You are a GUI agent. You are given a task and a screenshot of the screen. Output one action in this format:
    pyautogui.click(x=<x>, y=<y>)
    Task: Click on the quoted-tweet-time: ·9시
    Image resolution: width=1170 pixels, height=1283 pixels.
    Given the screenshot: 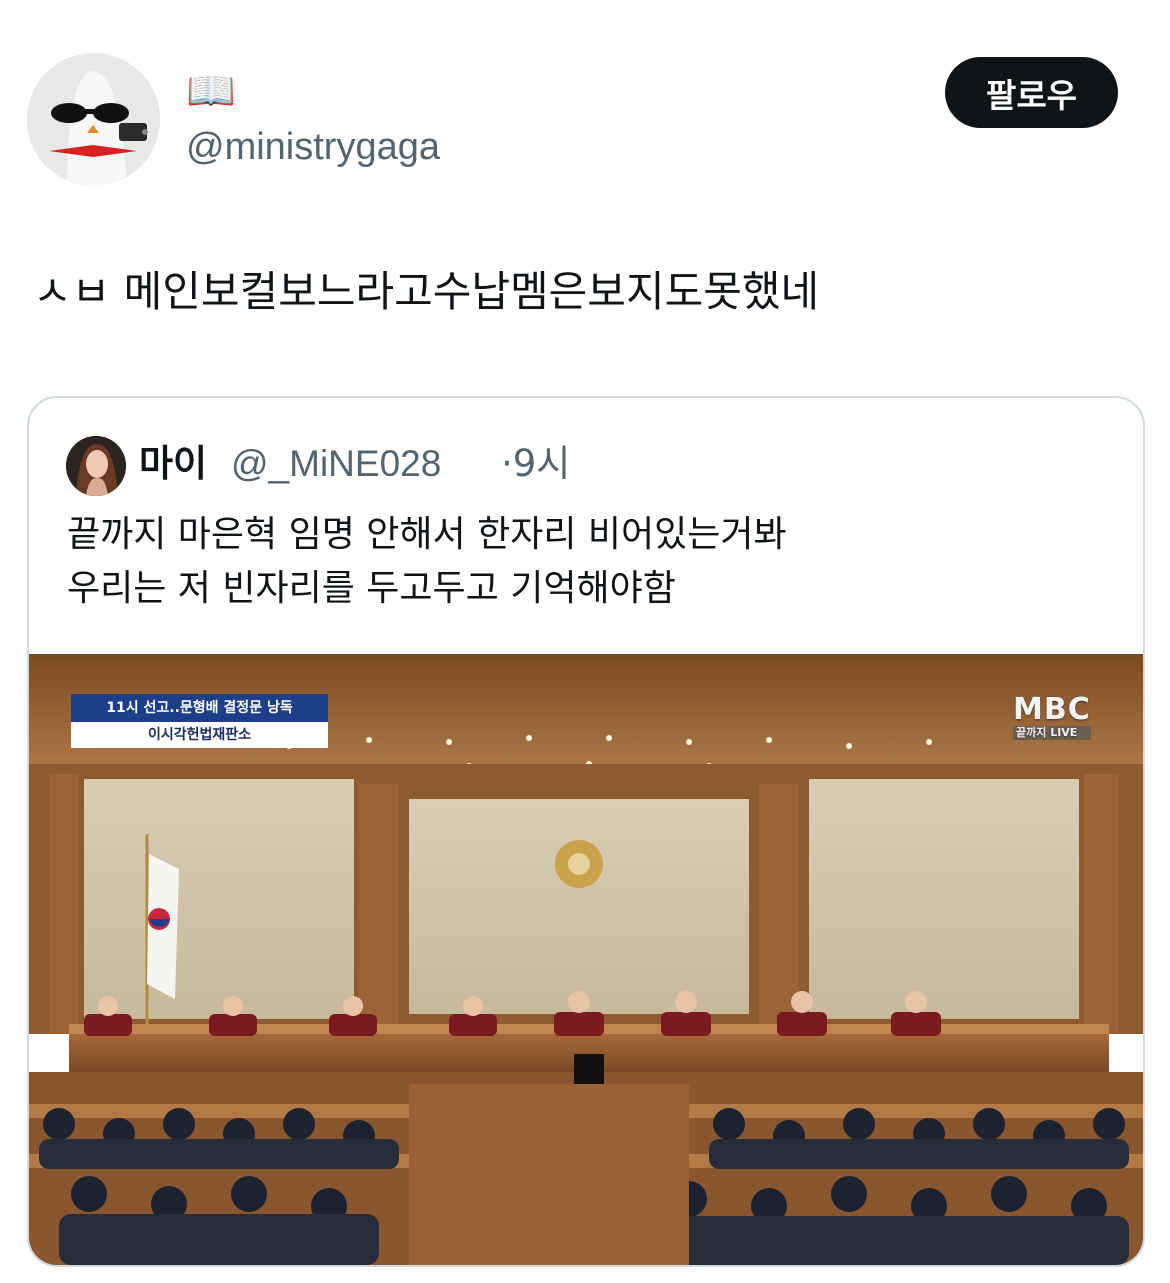 What is the action you would take?
    pyautogui.click(x=536, y=463)
    